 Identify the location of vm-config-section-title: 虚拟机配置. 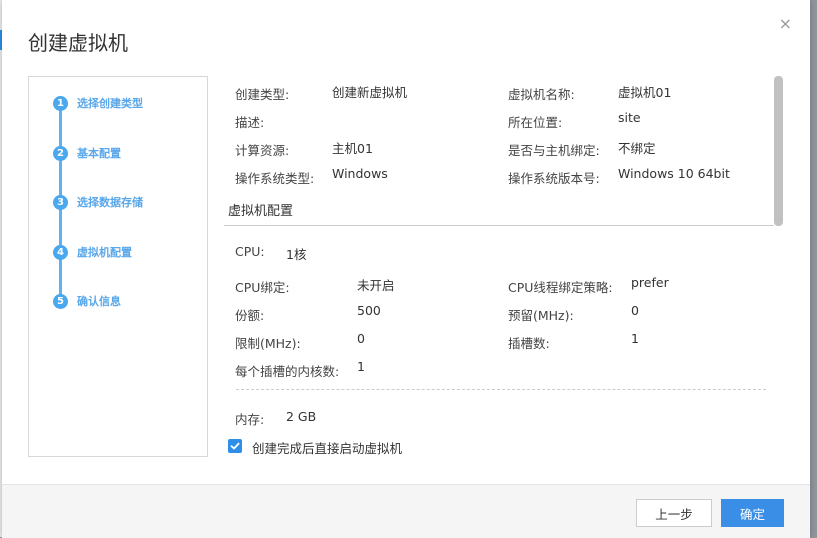
(261, 211).